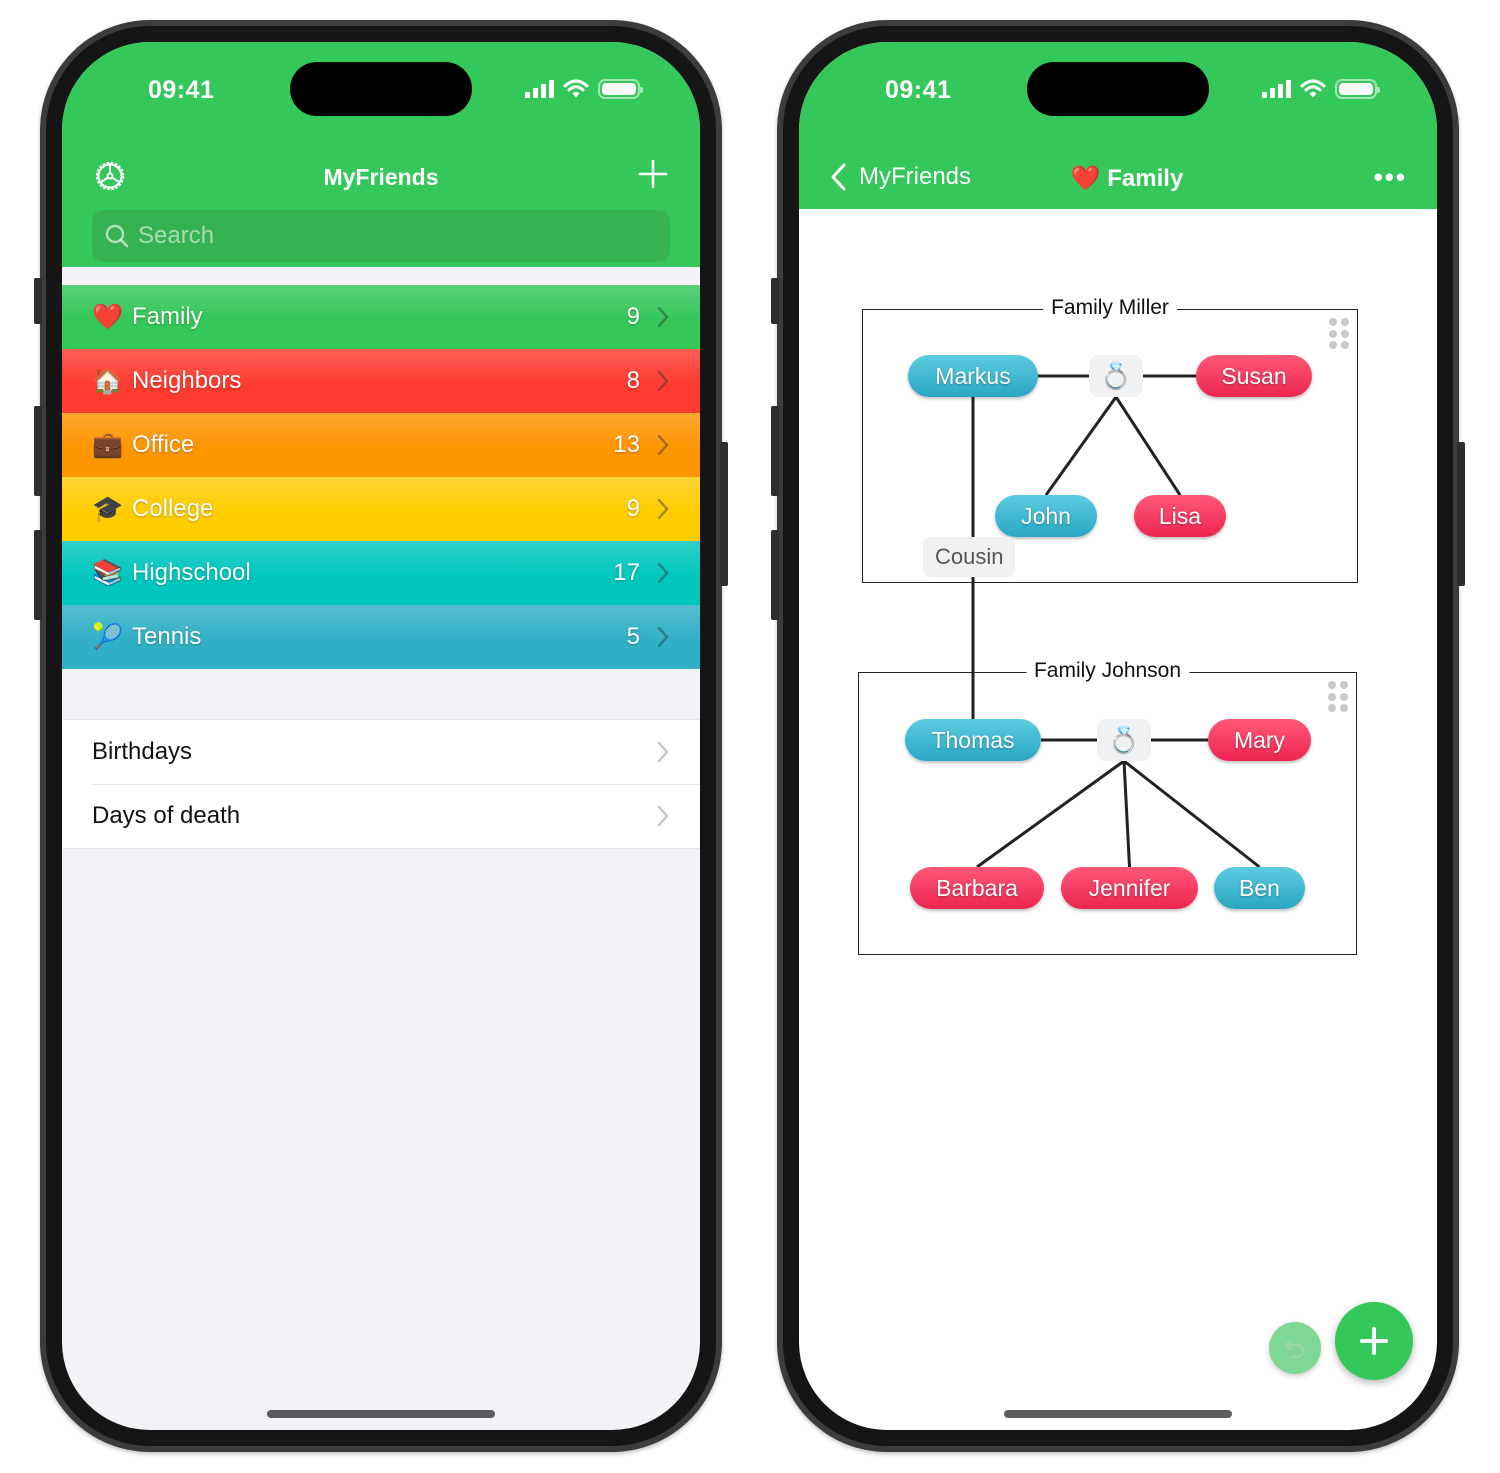 This screenshot has width=1500, height=1473. Describe the element at coordinates (166, 815) in the screenshot. I see `list-item-label: Days of death` at that location.